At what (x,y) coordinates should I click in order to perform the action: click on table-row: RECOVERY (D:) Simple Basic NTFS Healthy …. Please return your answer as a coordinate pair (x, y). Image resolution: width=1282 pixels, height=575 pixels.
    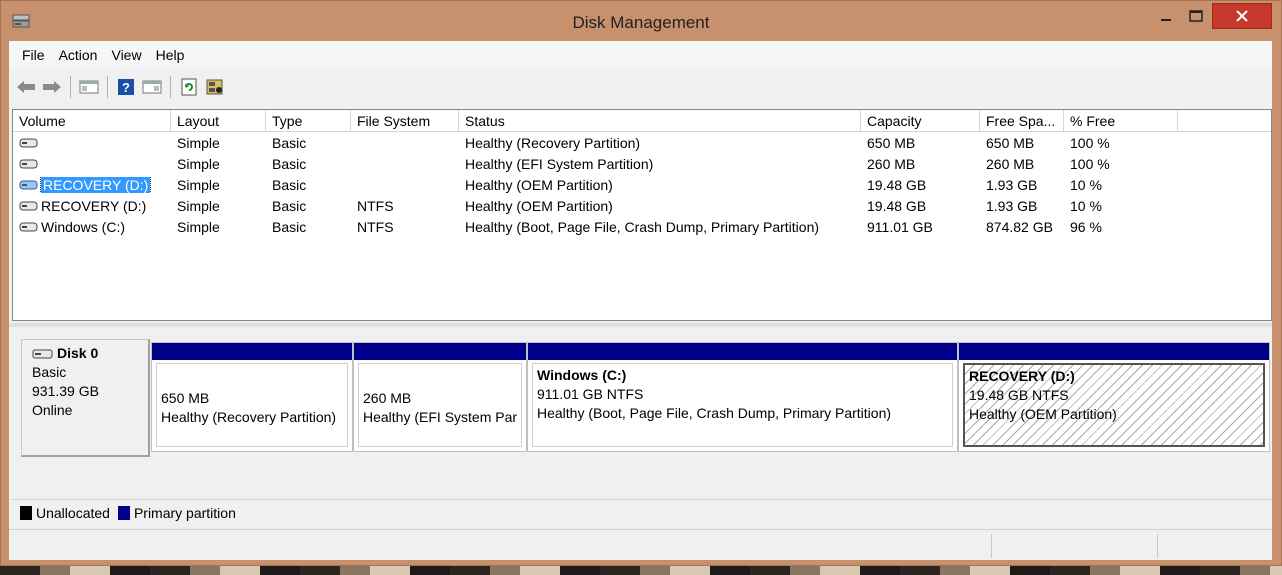
    Looking at the image, I should click on (642, 205).